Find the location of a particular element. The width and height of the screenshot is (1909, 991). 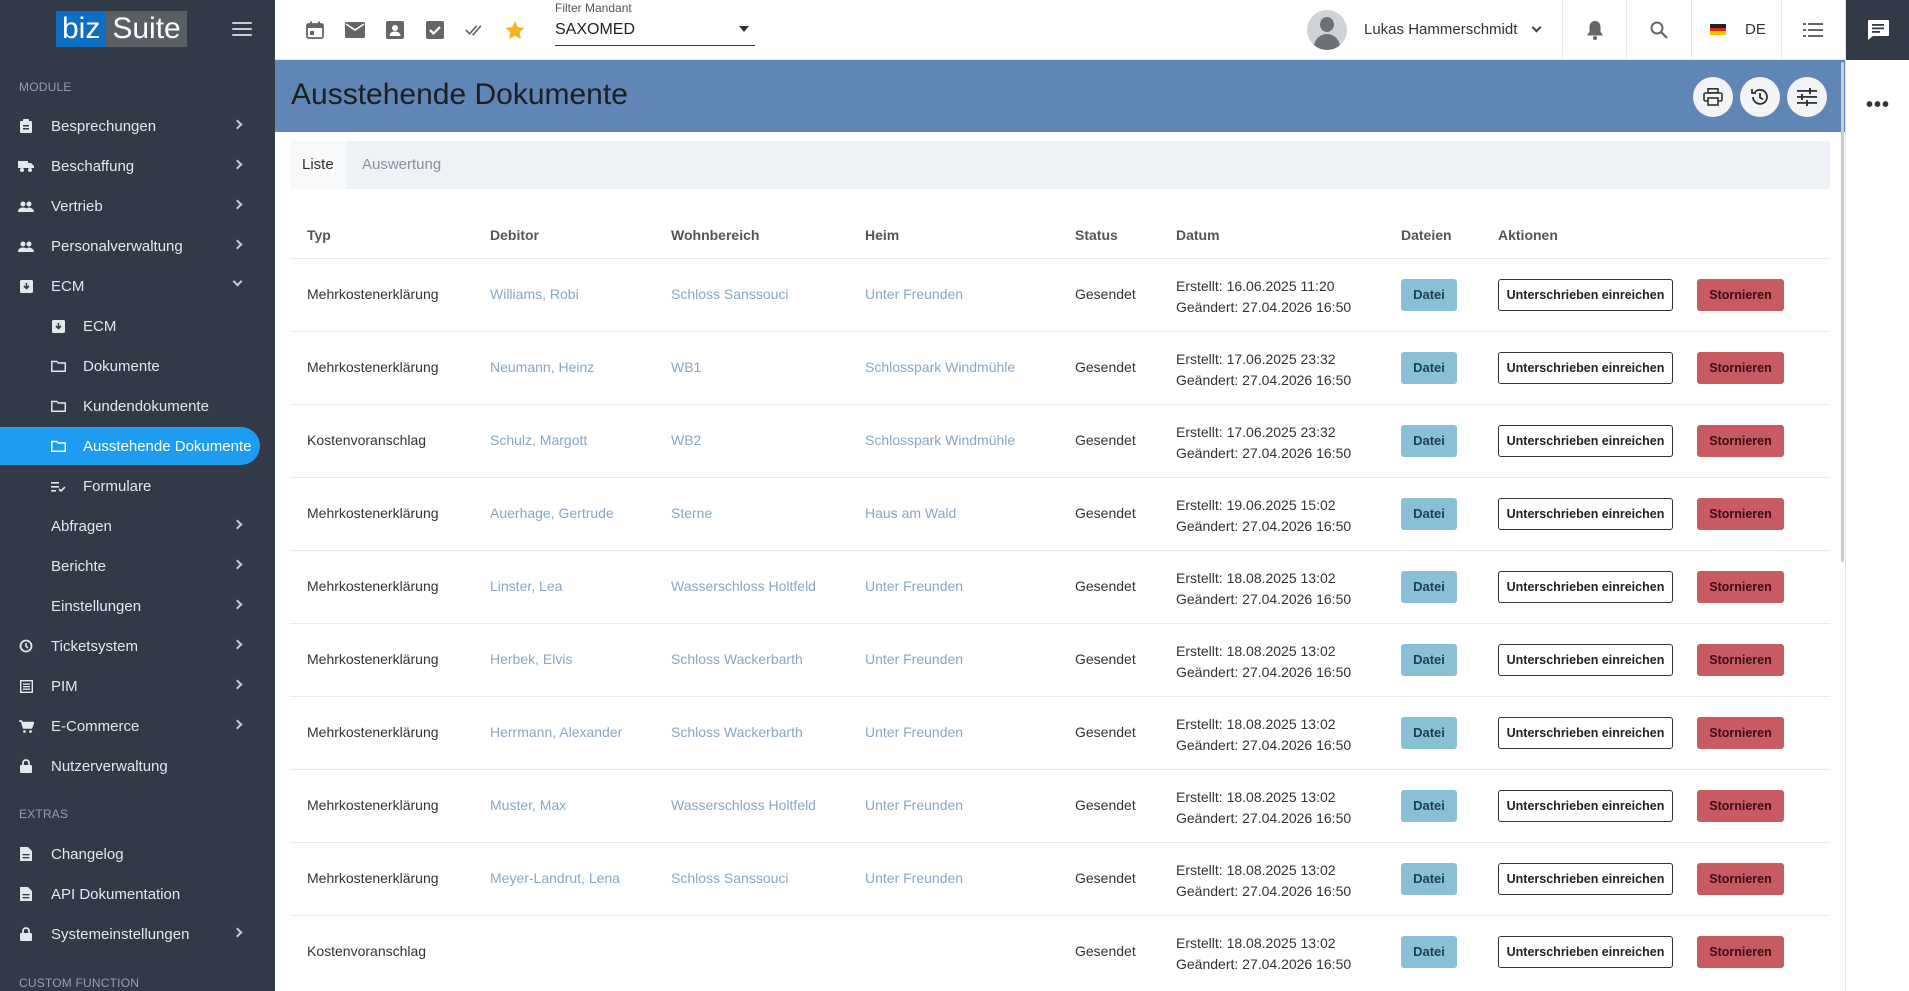

cell-debitor-link: Neumann, Heinz is located at coordinates (542, 367).